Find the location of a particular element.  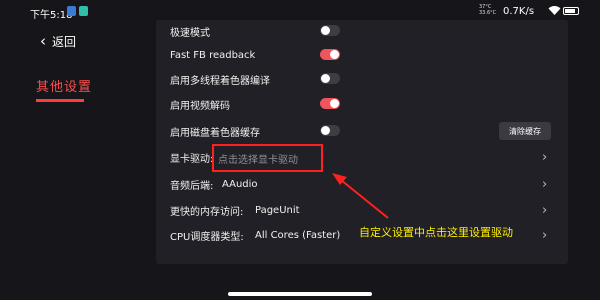

annotation-text: 自定义设置中点击这里设置驱动 is located at coordinates (436, 232).